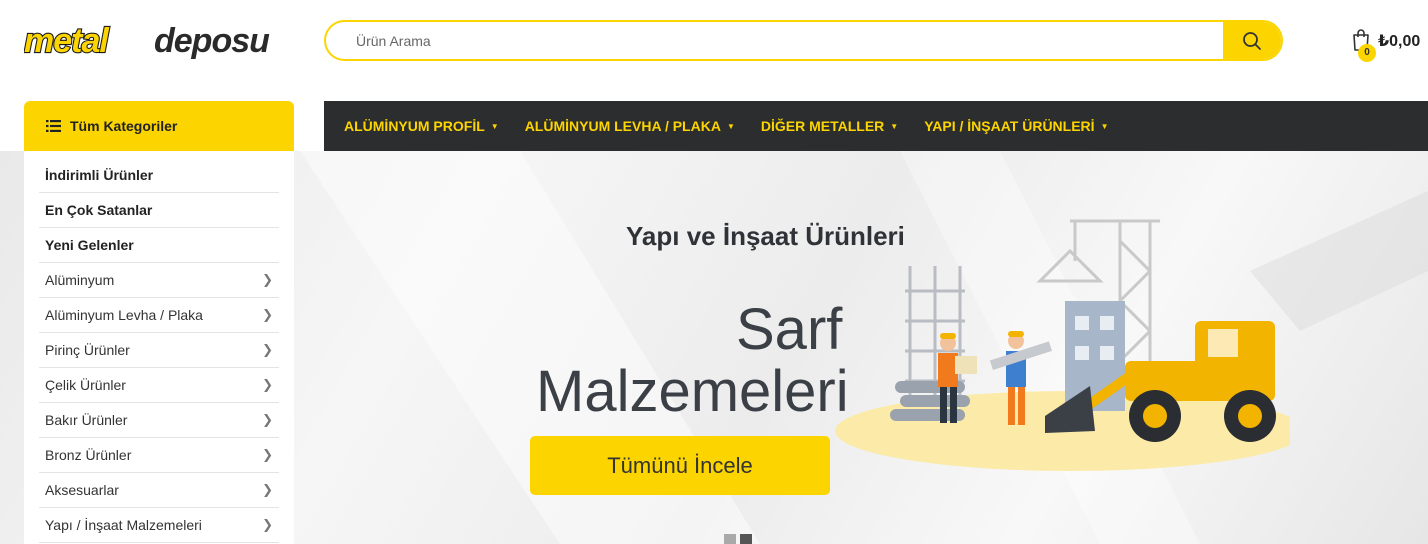 This screenshot has width=1428, height=544. I want to click on sidebar-item-aluminyum-levha: Alüminyum Levha / Plaka ❯, so click(159, 315).